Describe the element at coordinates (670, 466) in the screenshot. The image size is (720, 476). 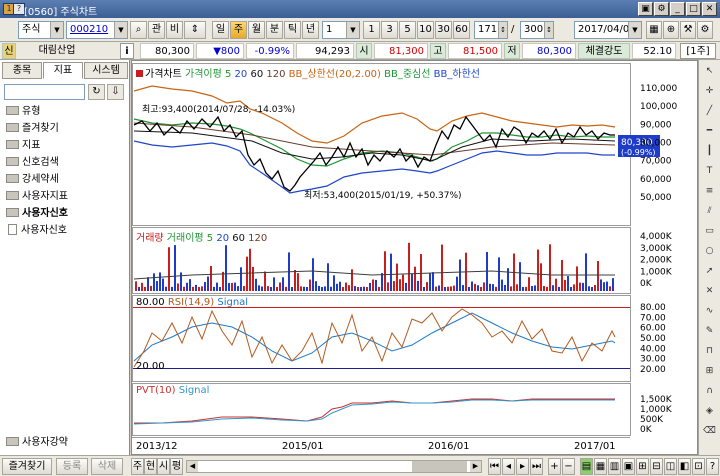
I see `view-button-6: ◫` at that location.